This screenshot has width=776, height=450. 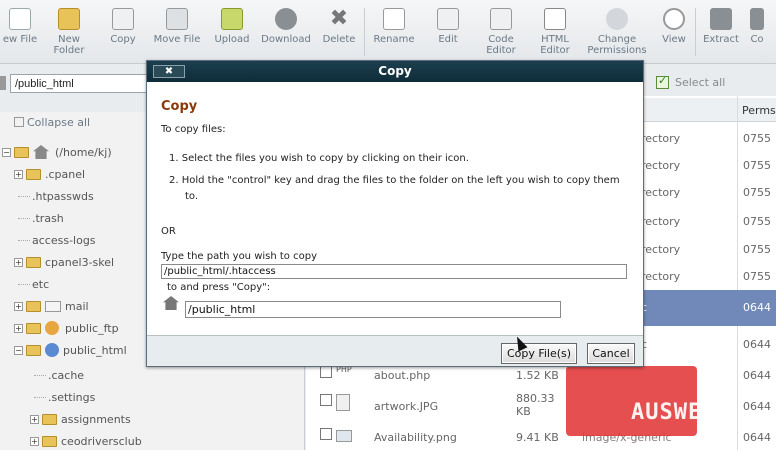 I want to click on view-button: View, so click(x=674, y=31).